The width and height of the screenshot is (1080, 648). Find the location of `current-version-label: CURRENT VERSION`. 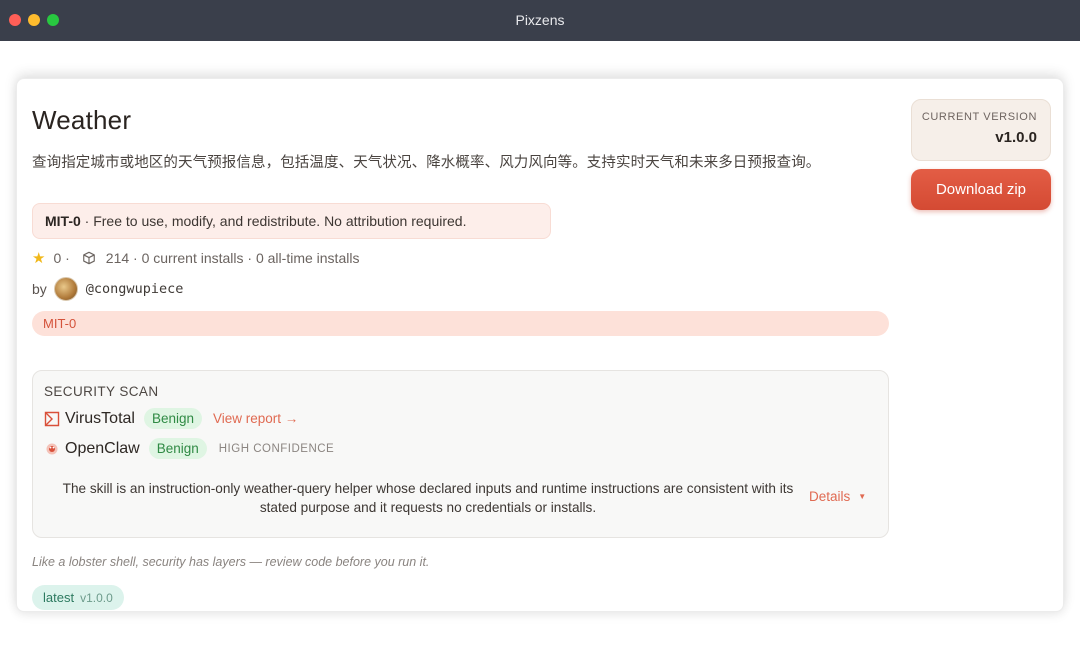

current-version-label: CURRENT VERSION is located at coordinates (979, 117).